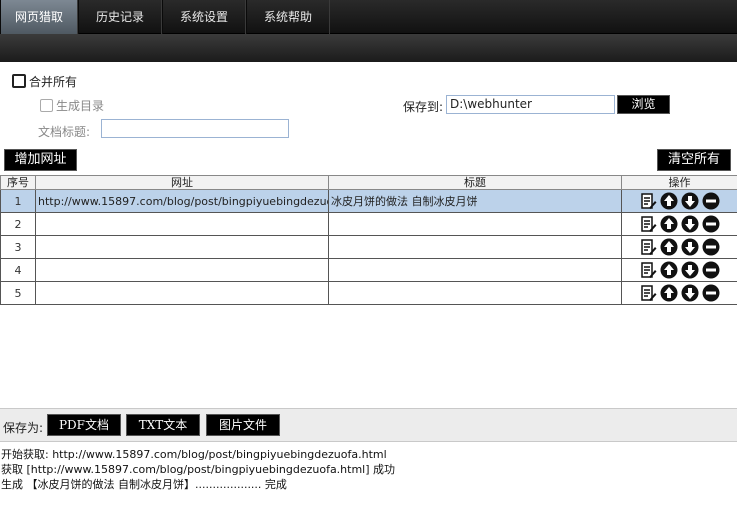 This screenshot has height=519, width=737. What do you see at coordinates (18, 270) in the screenshot?
I see `row-index: 4` at bounding box center [18, 270].